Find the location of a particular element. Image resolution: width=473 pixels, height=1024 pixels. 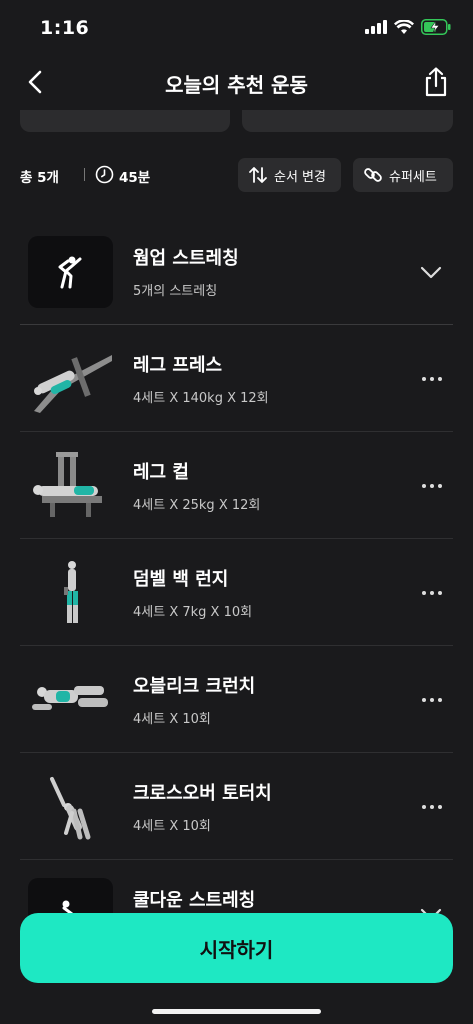

exercise-row: 덤벨 백 런지 4세트 X 7kg X 10회 is located at coordinates (236, 592).